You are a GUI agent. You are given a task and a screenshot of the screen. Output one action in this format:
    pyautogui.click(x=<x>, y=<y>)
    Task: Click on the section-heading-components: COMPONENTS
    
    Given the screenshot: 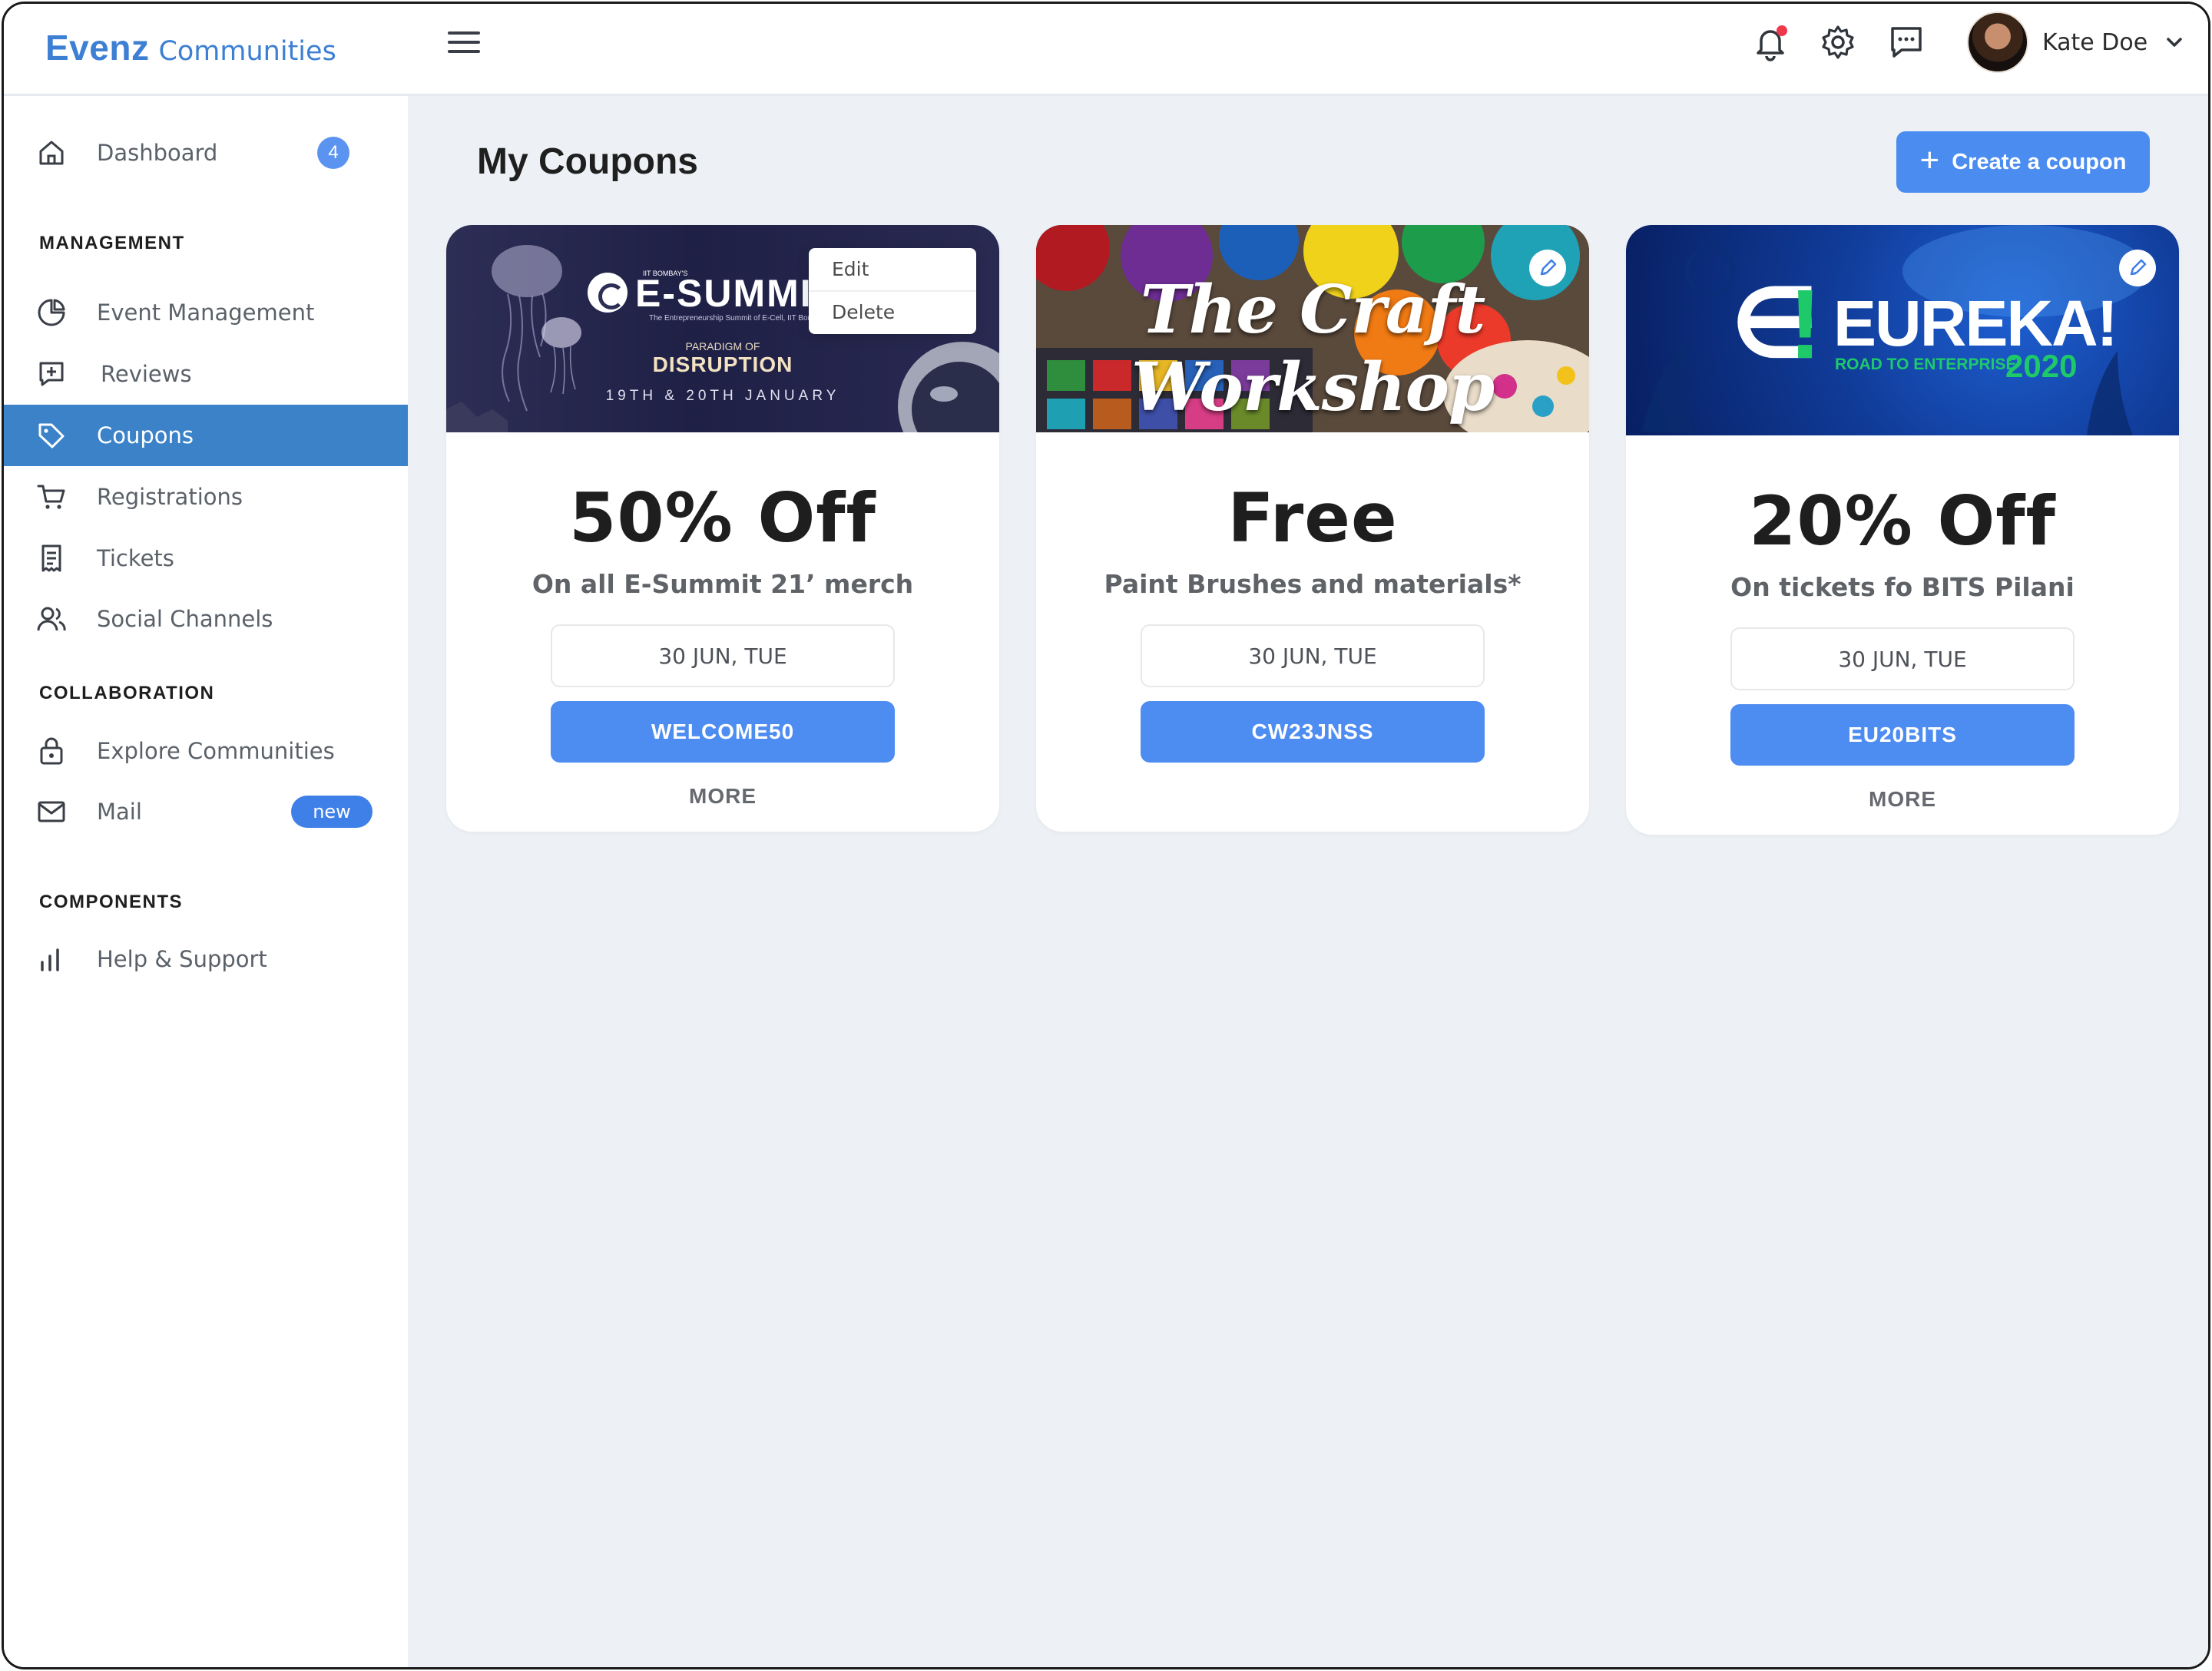 What is the action you would take?
    pyautogui.click(x=111, y=902)
    